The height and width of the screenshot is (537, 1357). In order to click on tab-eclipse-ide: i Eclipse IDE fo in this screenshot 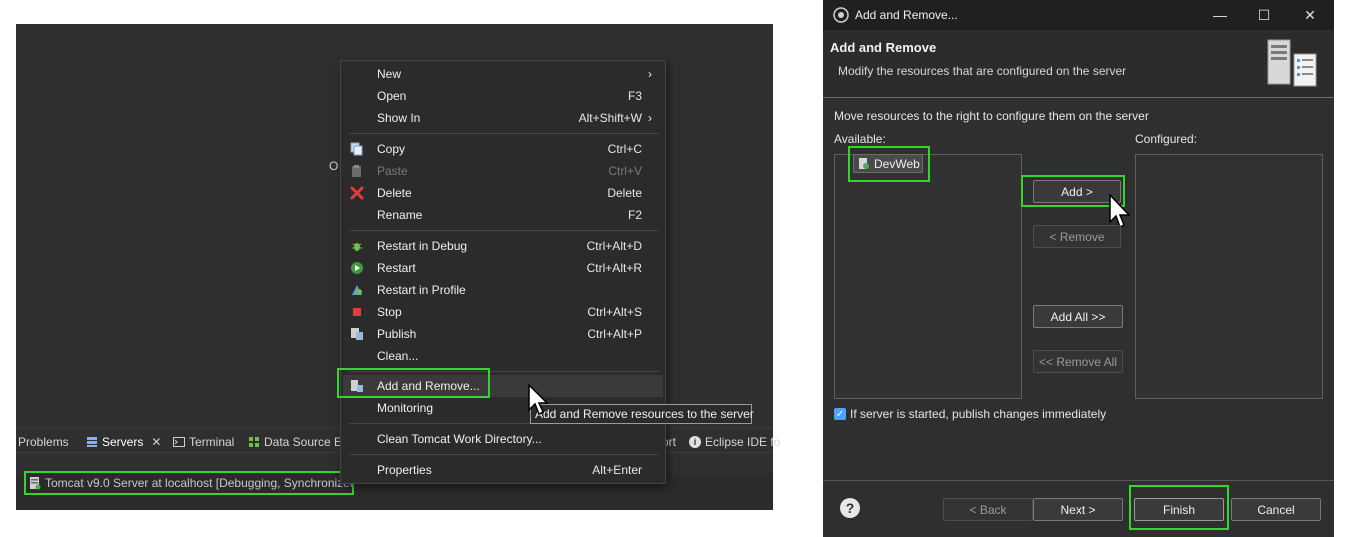, I will do `click(734, 442)`.